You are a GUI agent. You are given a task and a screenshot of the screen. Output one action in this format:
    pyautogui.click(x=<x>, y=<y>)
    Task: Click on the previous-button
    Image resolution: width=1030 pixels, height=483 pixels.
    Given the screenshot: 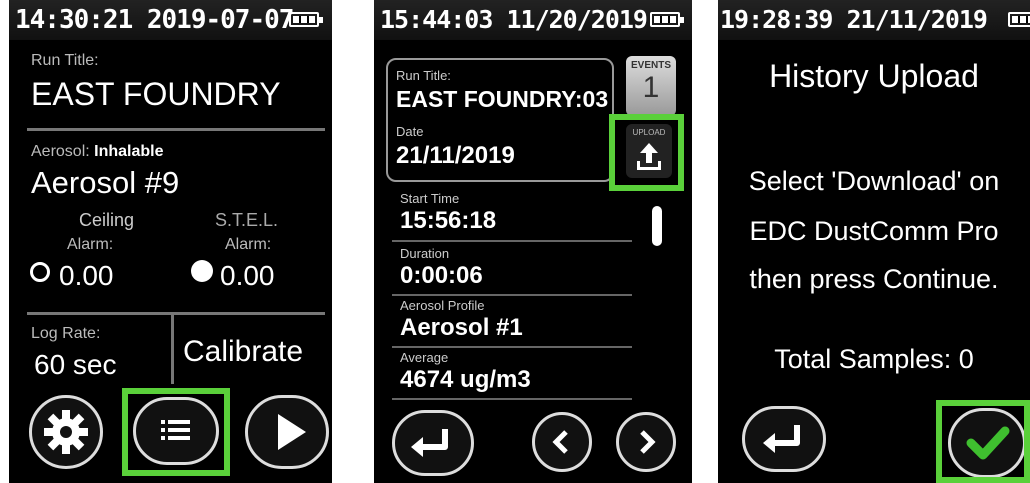 What is the action you would take?
    pyautogui.click(x=562, y=442)
    